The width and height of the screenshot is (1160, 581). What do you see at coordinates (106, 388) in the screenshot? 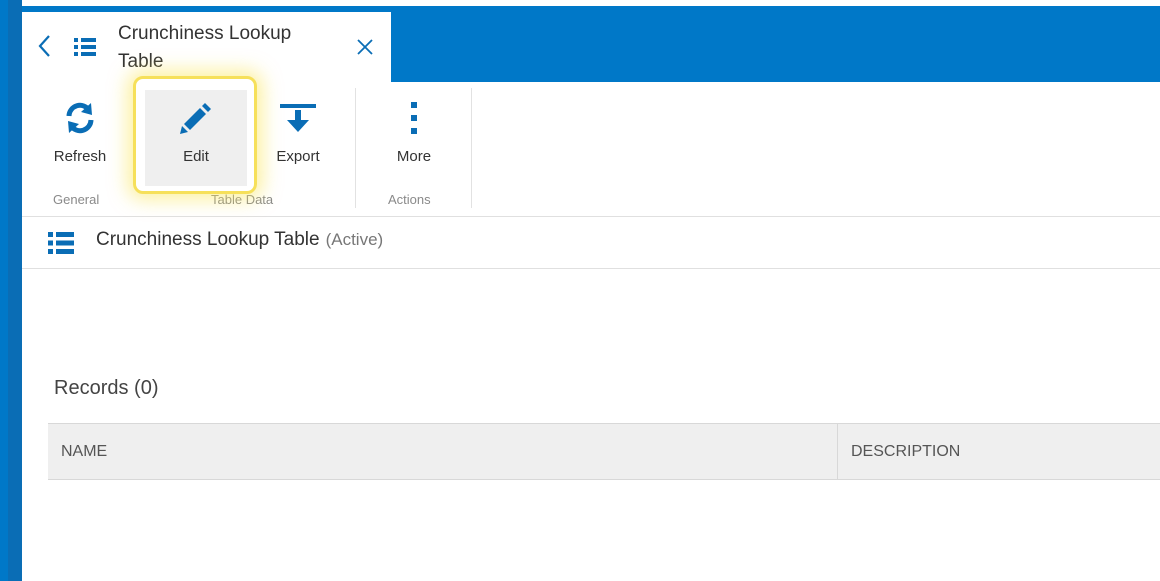
I see `records-heading: Records (0)` at bounding box center [106, 388].